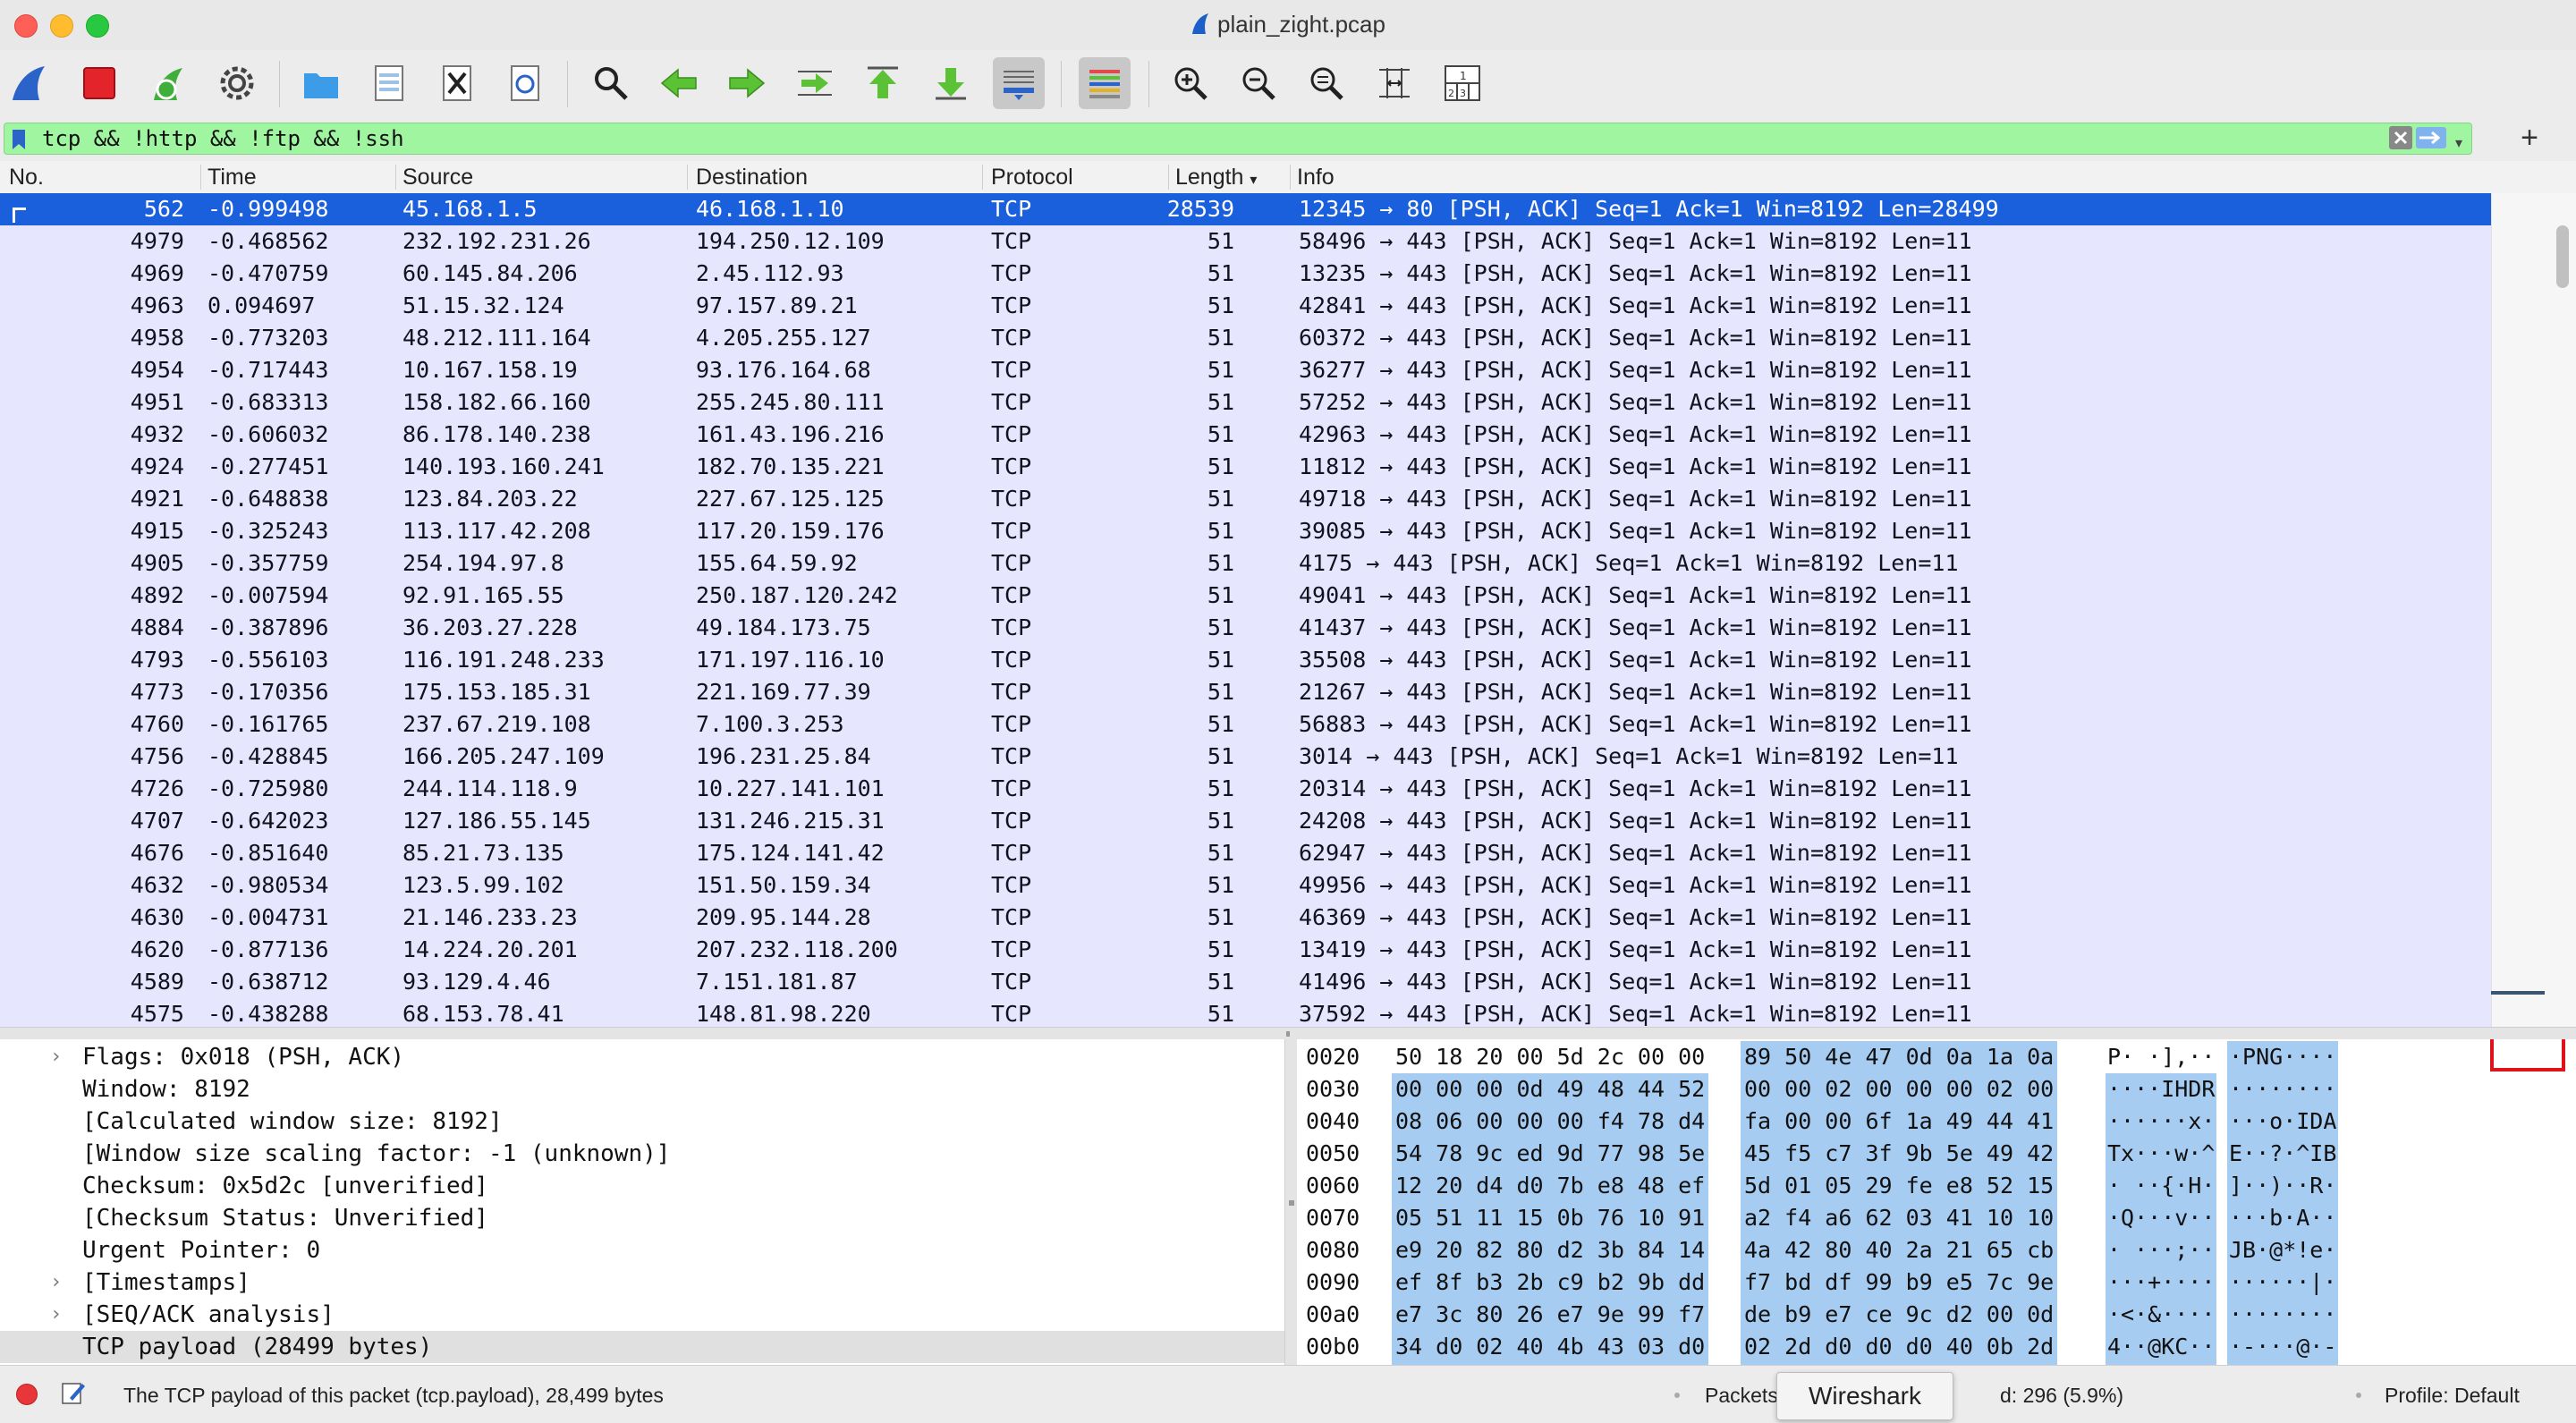  What do you see at coordinates (1899, 1218) in the screenshot?
I see `hex-bytes-group-2: a2 f4 a6 62 03 41 10 10` at bounding box center [1899, 1218].